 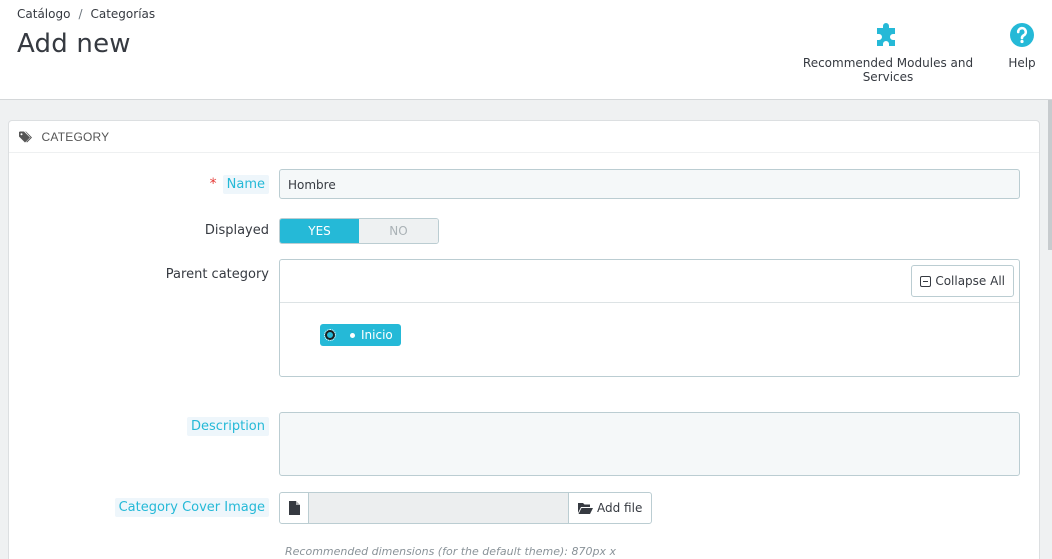 I want to click on panel-heading: CATEGORY, so click(x=524, y=137).